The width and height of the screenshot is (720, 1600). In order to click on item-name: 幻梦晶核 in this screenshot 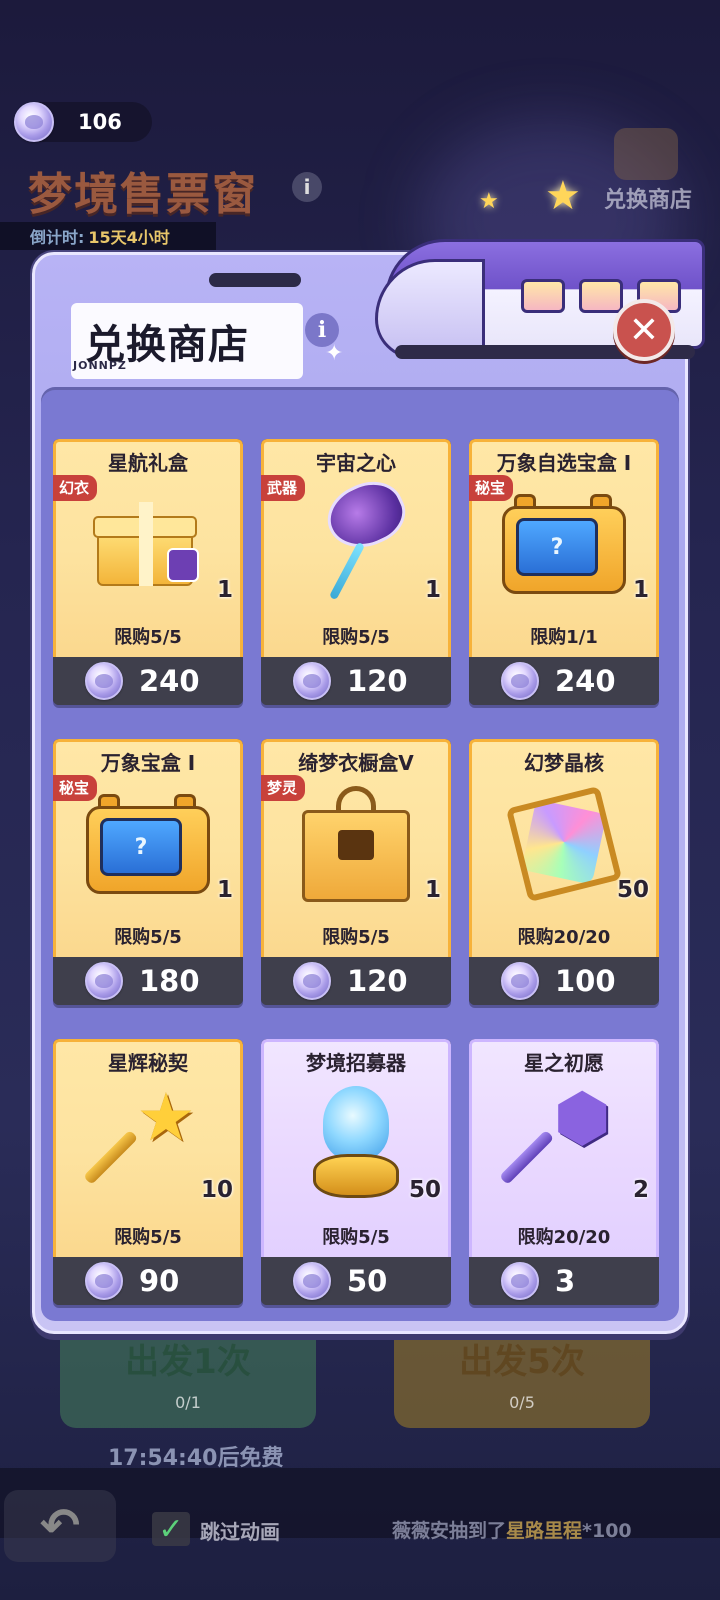, I will do `click(564, 763)`.